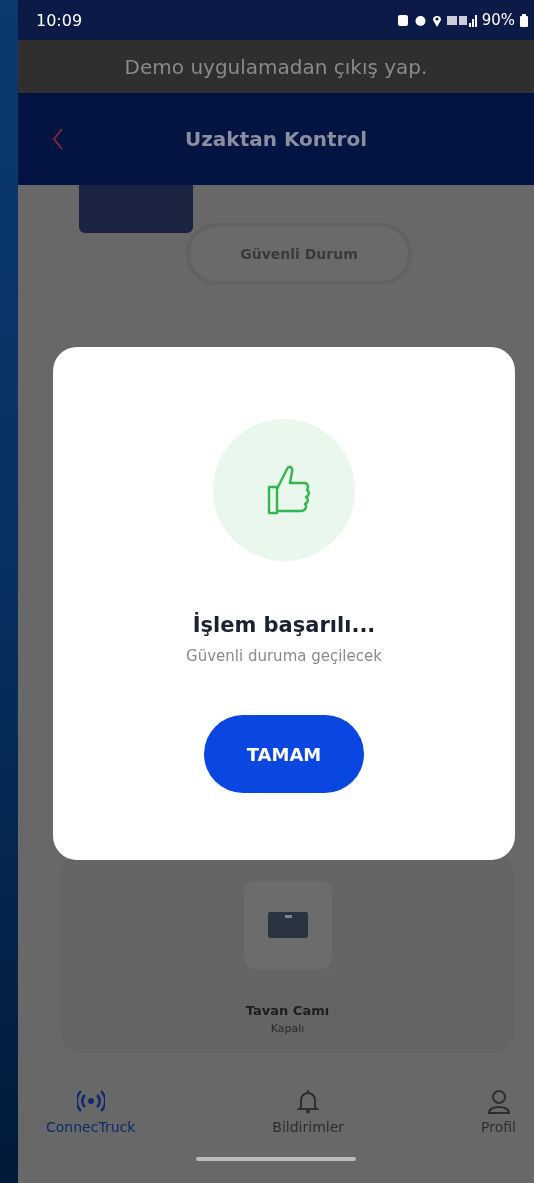 The width and height of the screenshot is (534, 1183). What do you see at coordinates (284, 754) in the screenshot?
I see `ok-button: TAMAM` at bounding box center [284, 754].